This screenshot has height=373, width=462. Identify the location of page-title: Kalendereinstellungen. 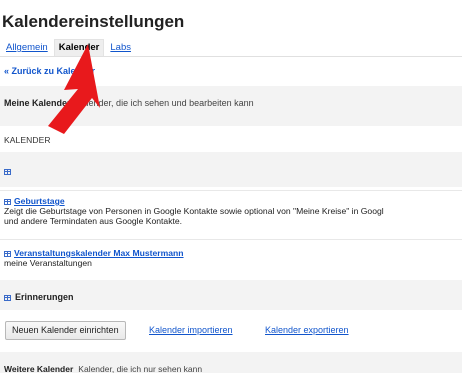
(93, 21).